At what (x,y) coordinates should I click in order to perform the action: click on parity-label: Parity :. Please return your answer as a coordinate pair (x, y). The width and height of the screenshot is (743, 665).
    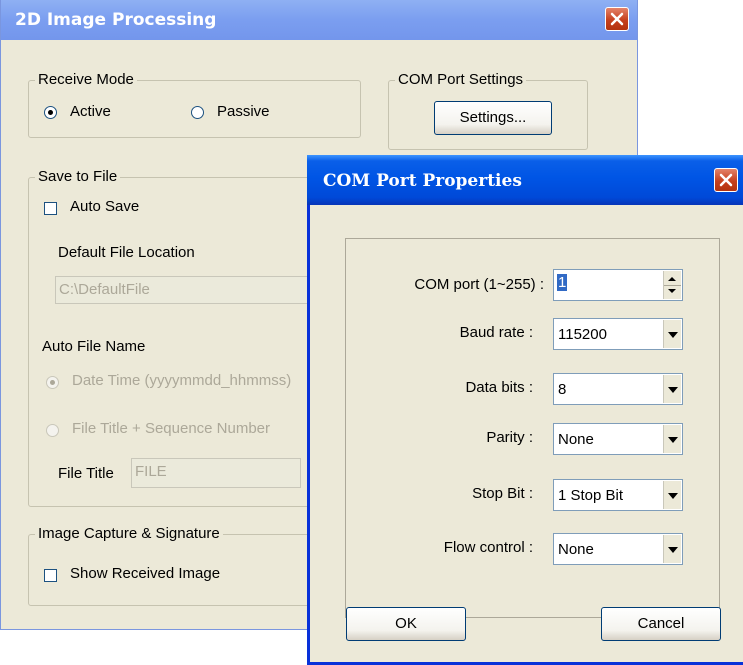
    Looking at the image, I should click on (509, 437).